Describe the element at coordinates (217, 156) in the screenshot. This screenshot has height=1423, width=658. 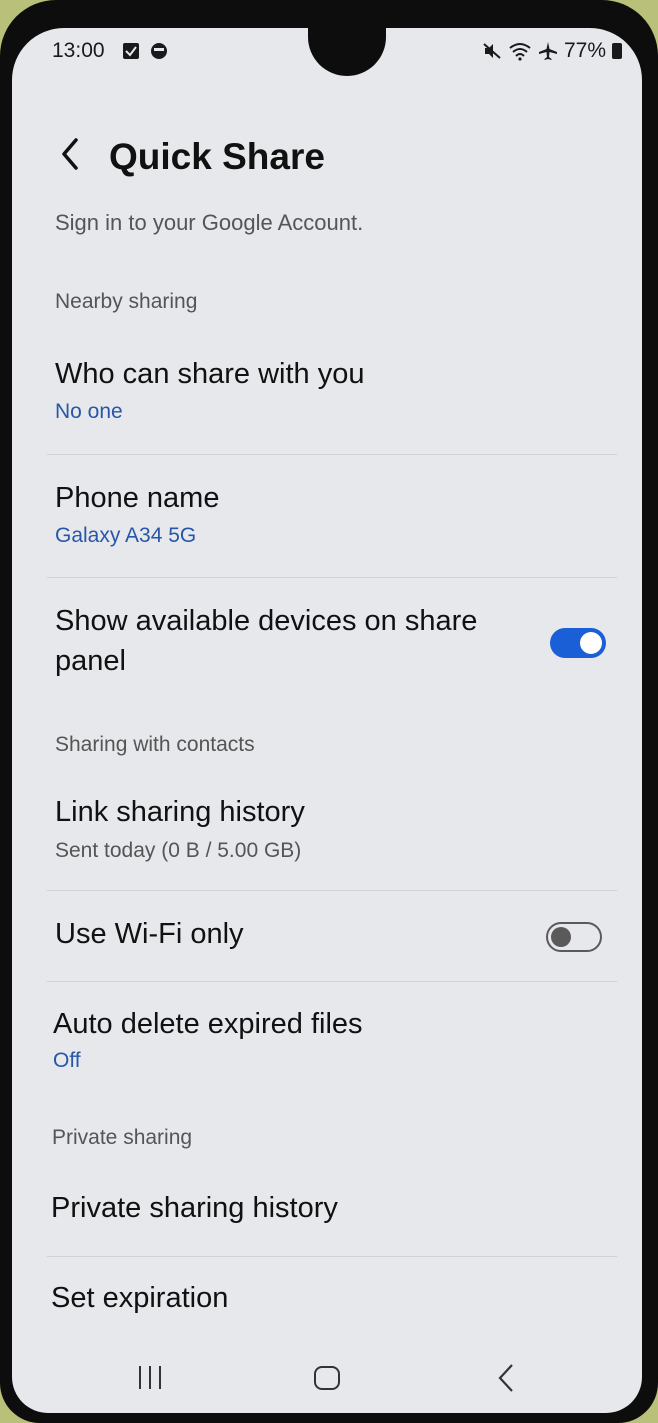
I see `page-title: Quick Share` at that location.